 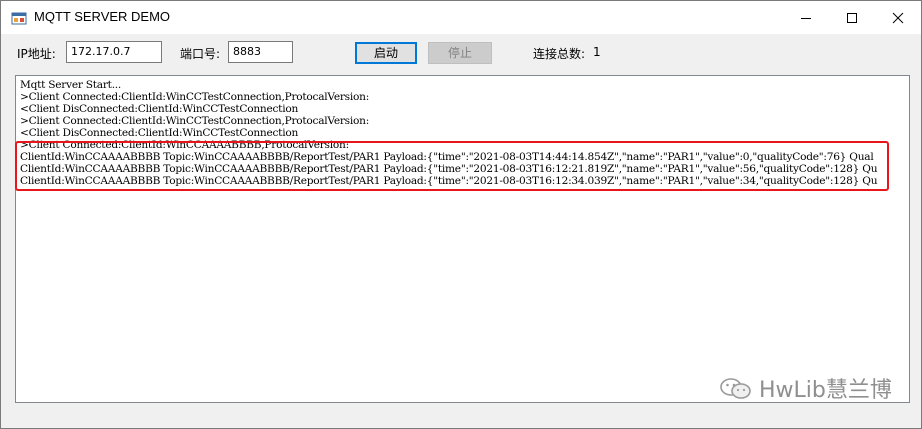 What do you see at coordinates (461, 17) in the screenshot?
I see `title-bar: MQTT SERVER DEMO` at bounding box center [461, 17].